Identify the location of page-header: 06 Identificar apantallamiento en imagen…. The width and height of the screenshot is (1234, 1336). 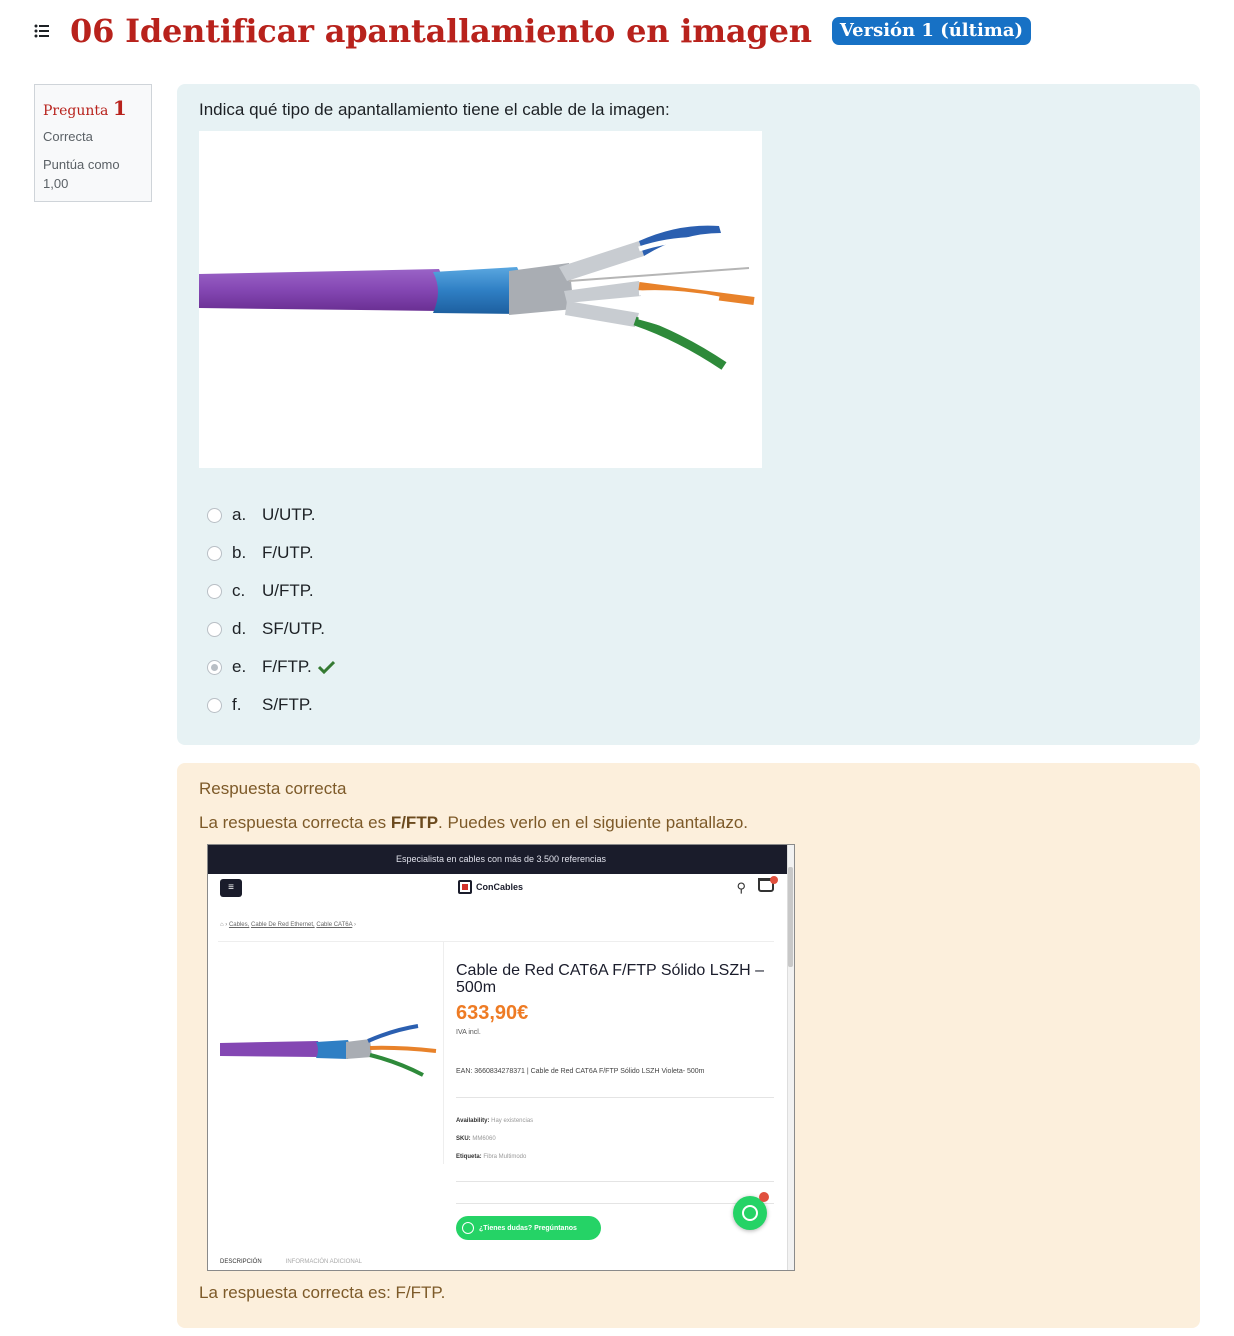
(533, 31).